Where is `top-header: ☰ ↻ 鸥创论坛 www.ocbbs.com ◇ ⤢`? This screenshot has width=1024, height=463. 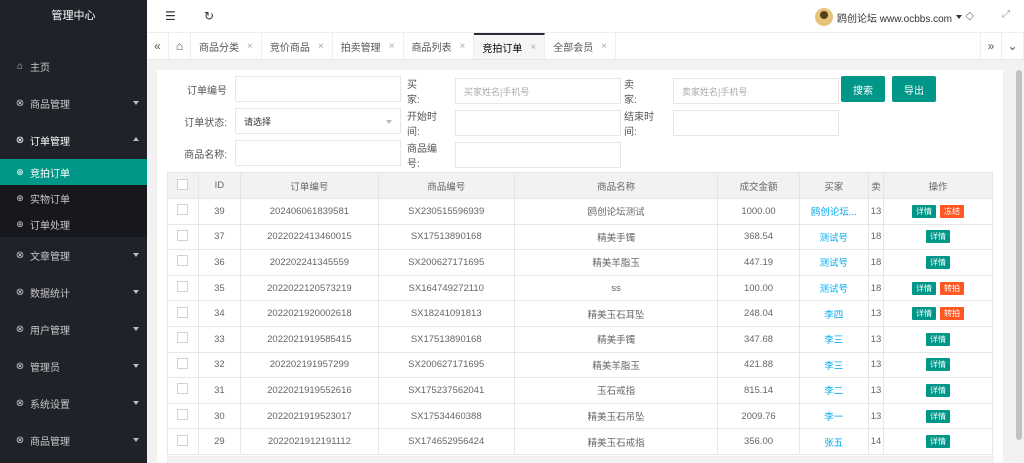 top-header: ☰ ↻ 鸥创论坛 www.ocbbs.com ◇ ⤢ is located at coordinates (585, 16).